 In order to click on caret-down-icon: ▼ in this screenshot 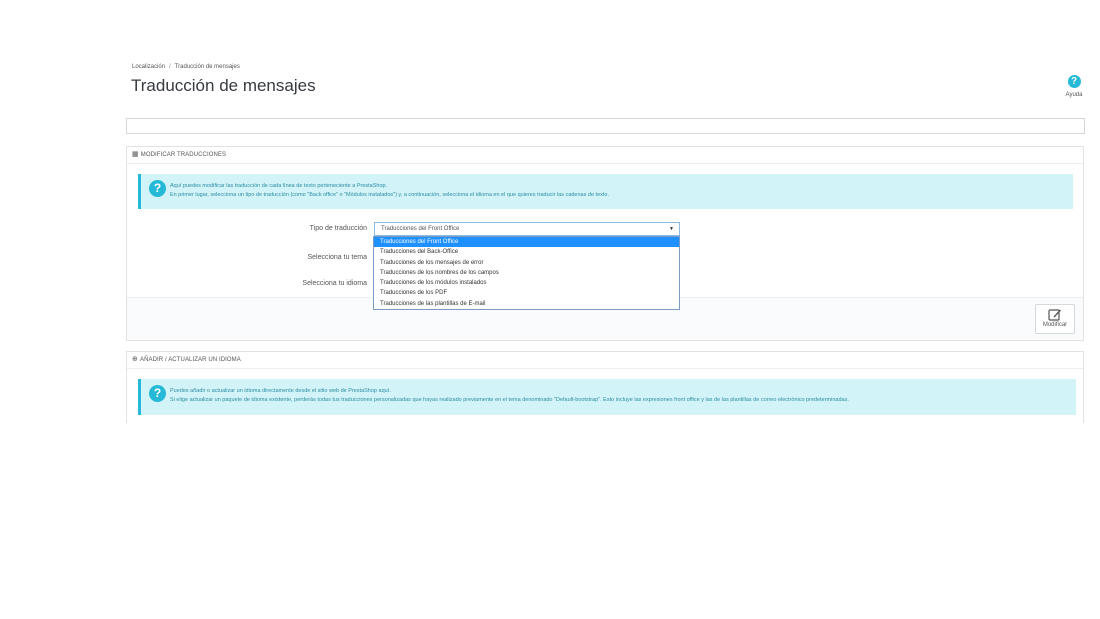, I will do `click(671, 229)`.